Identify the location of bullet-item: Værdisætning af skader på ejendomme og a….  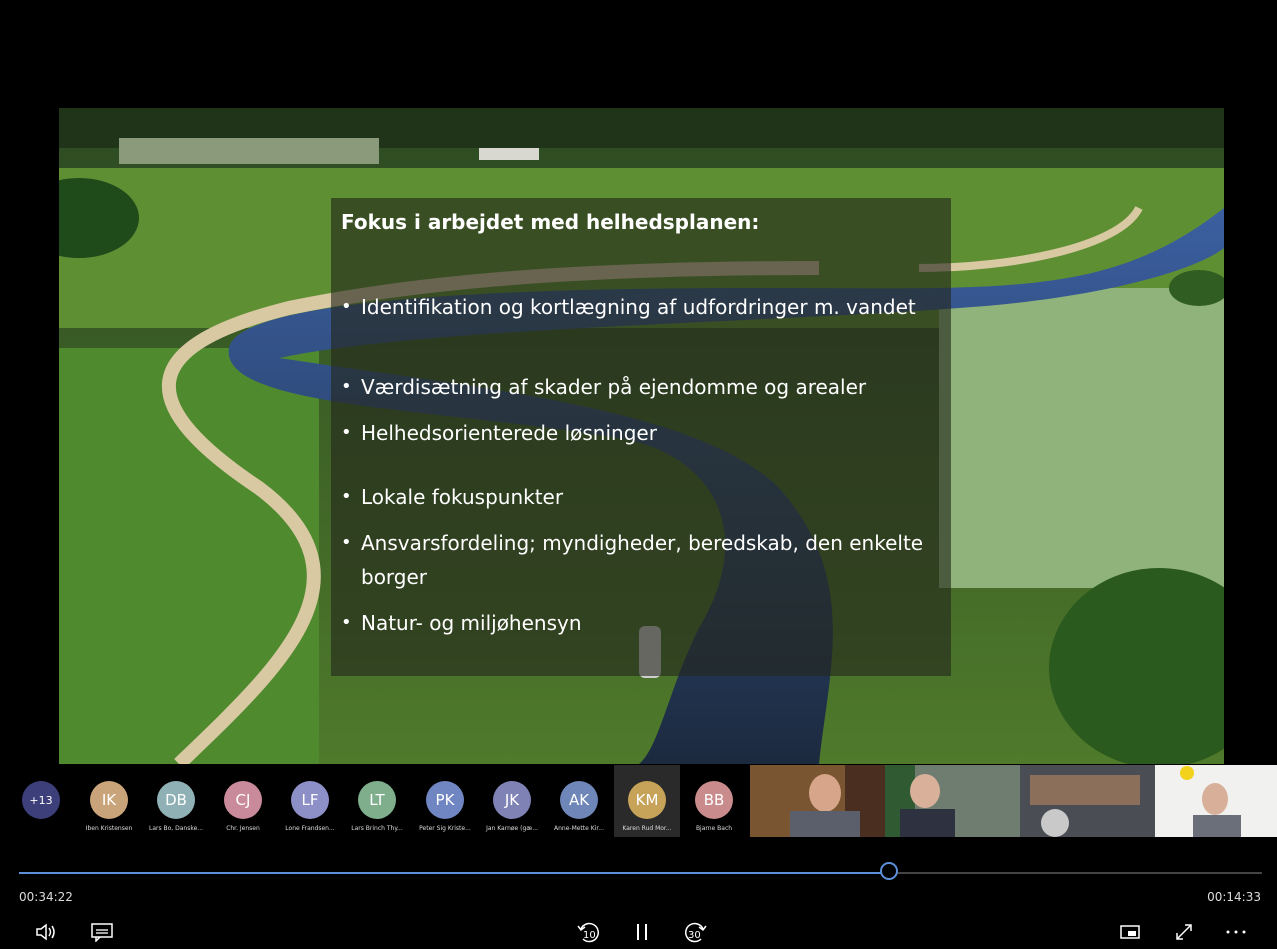
(636, 387).